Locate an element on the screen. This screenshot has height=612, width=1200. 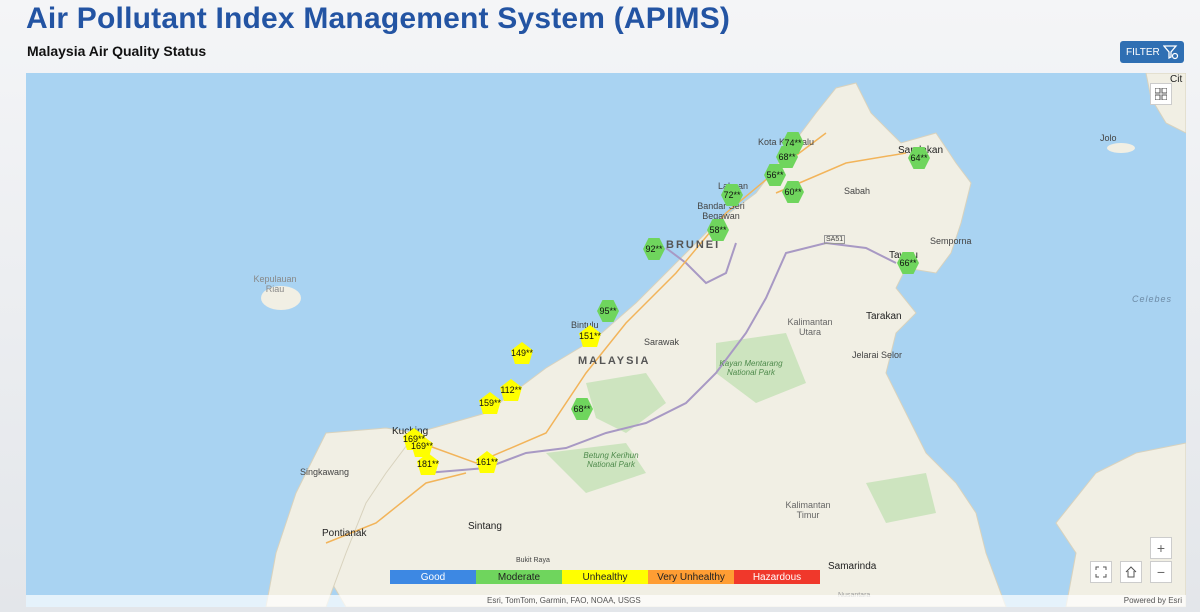
zoom-out-button: − is located at coordinates (1161, 572).